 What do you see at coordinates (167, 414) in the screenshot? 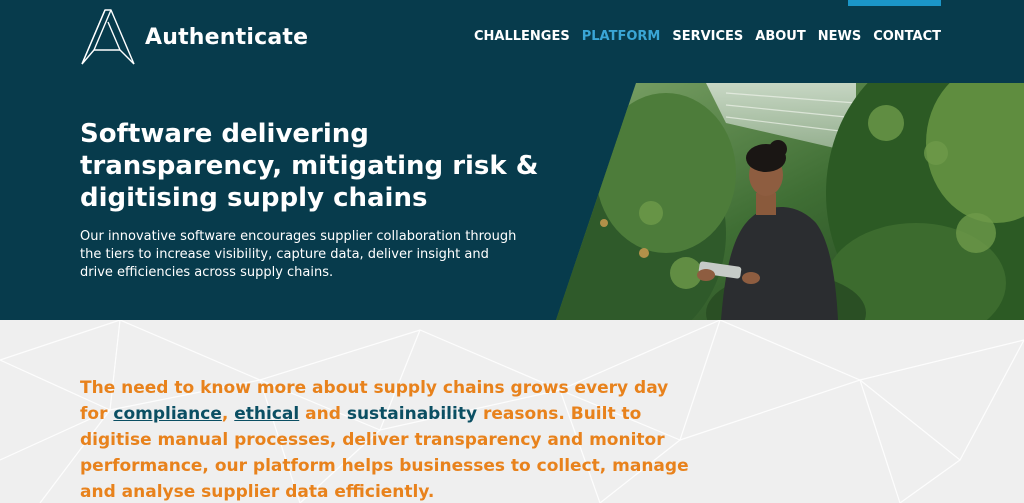
I see `compliance-link: compliance` at bounding box center [167, 414].